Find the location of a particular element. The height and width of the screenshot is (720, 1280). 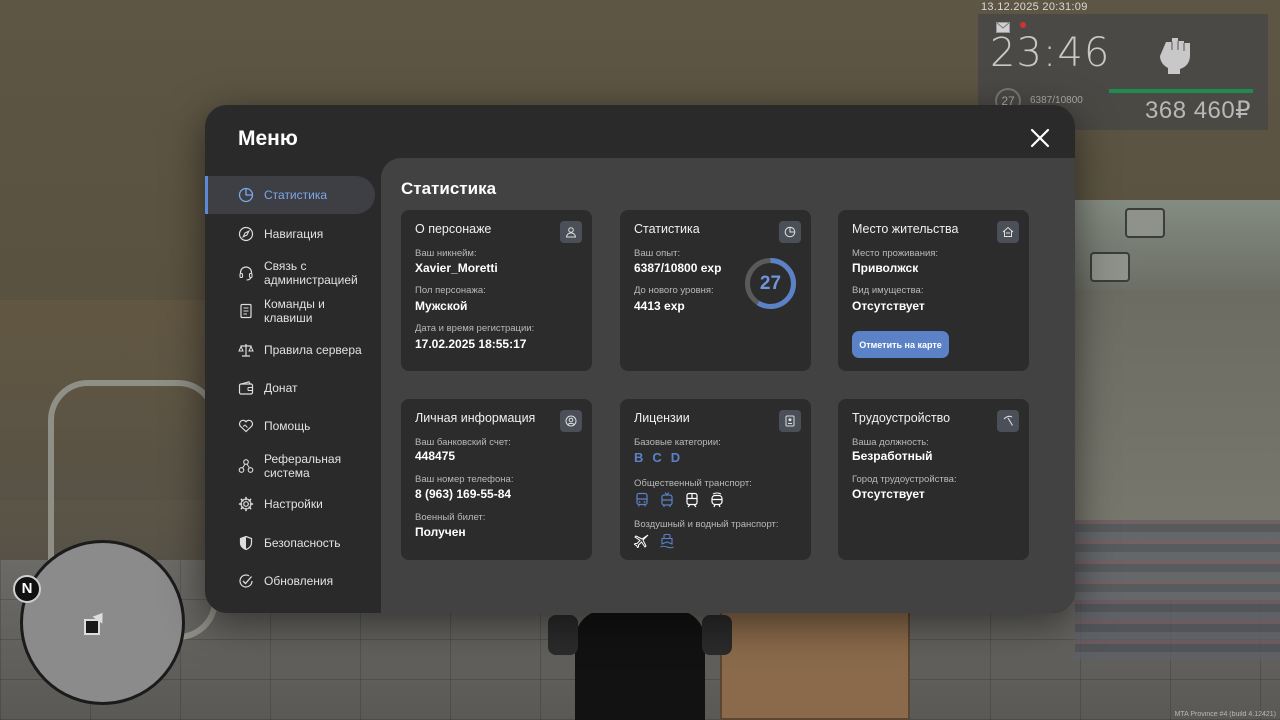

sidebar-item-commands: Команды и клавиши is located at coordinates (290, 311).